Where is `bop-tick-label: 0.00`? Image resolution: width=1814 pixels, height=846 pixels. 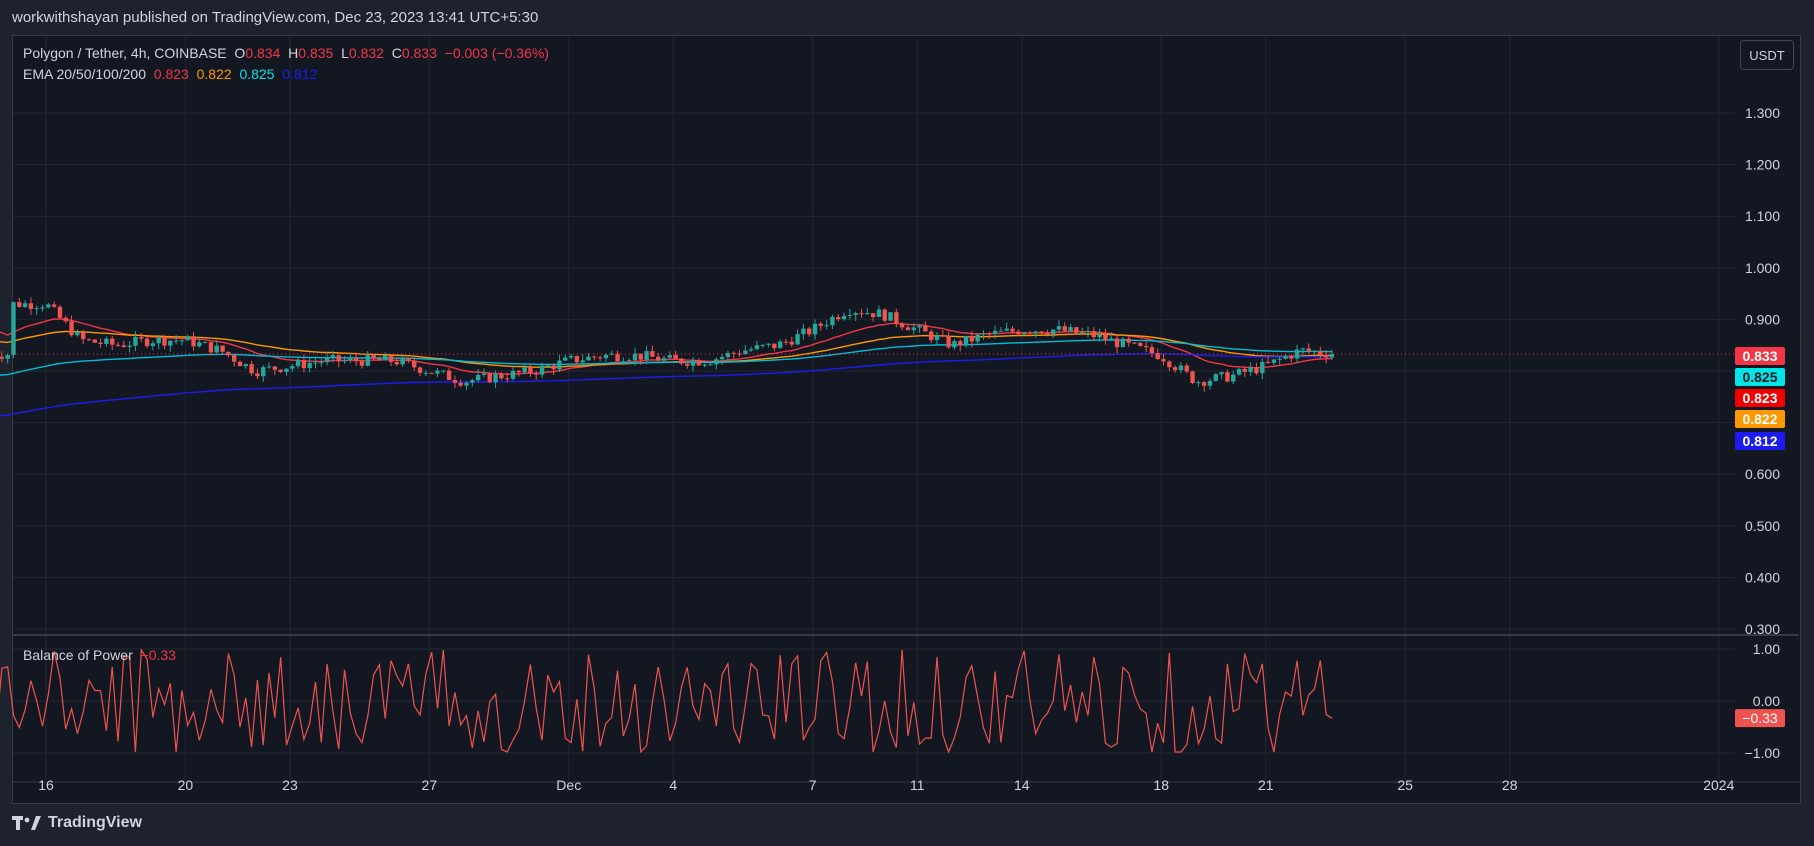
bop-tick-label: 0.00 is located at coordinates (1766, 701).